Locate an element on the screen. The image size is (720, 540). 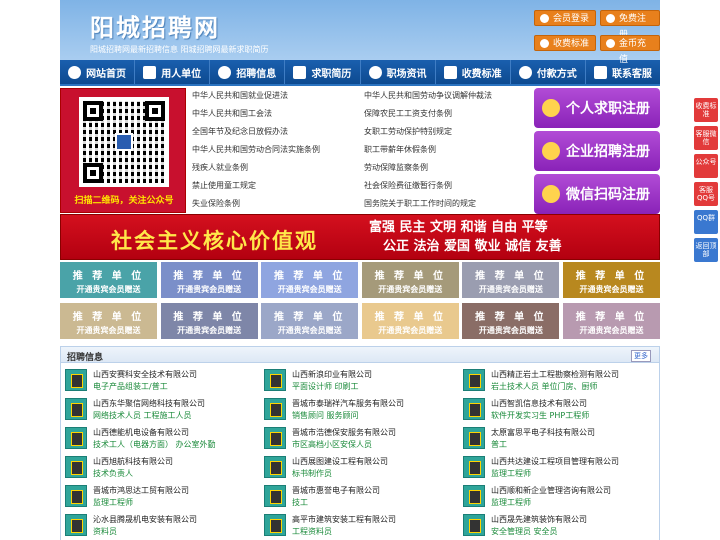
personal-register-button: 个人求职注册 is located at coordinates (597, 108).